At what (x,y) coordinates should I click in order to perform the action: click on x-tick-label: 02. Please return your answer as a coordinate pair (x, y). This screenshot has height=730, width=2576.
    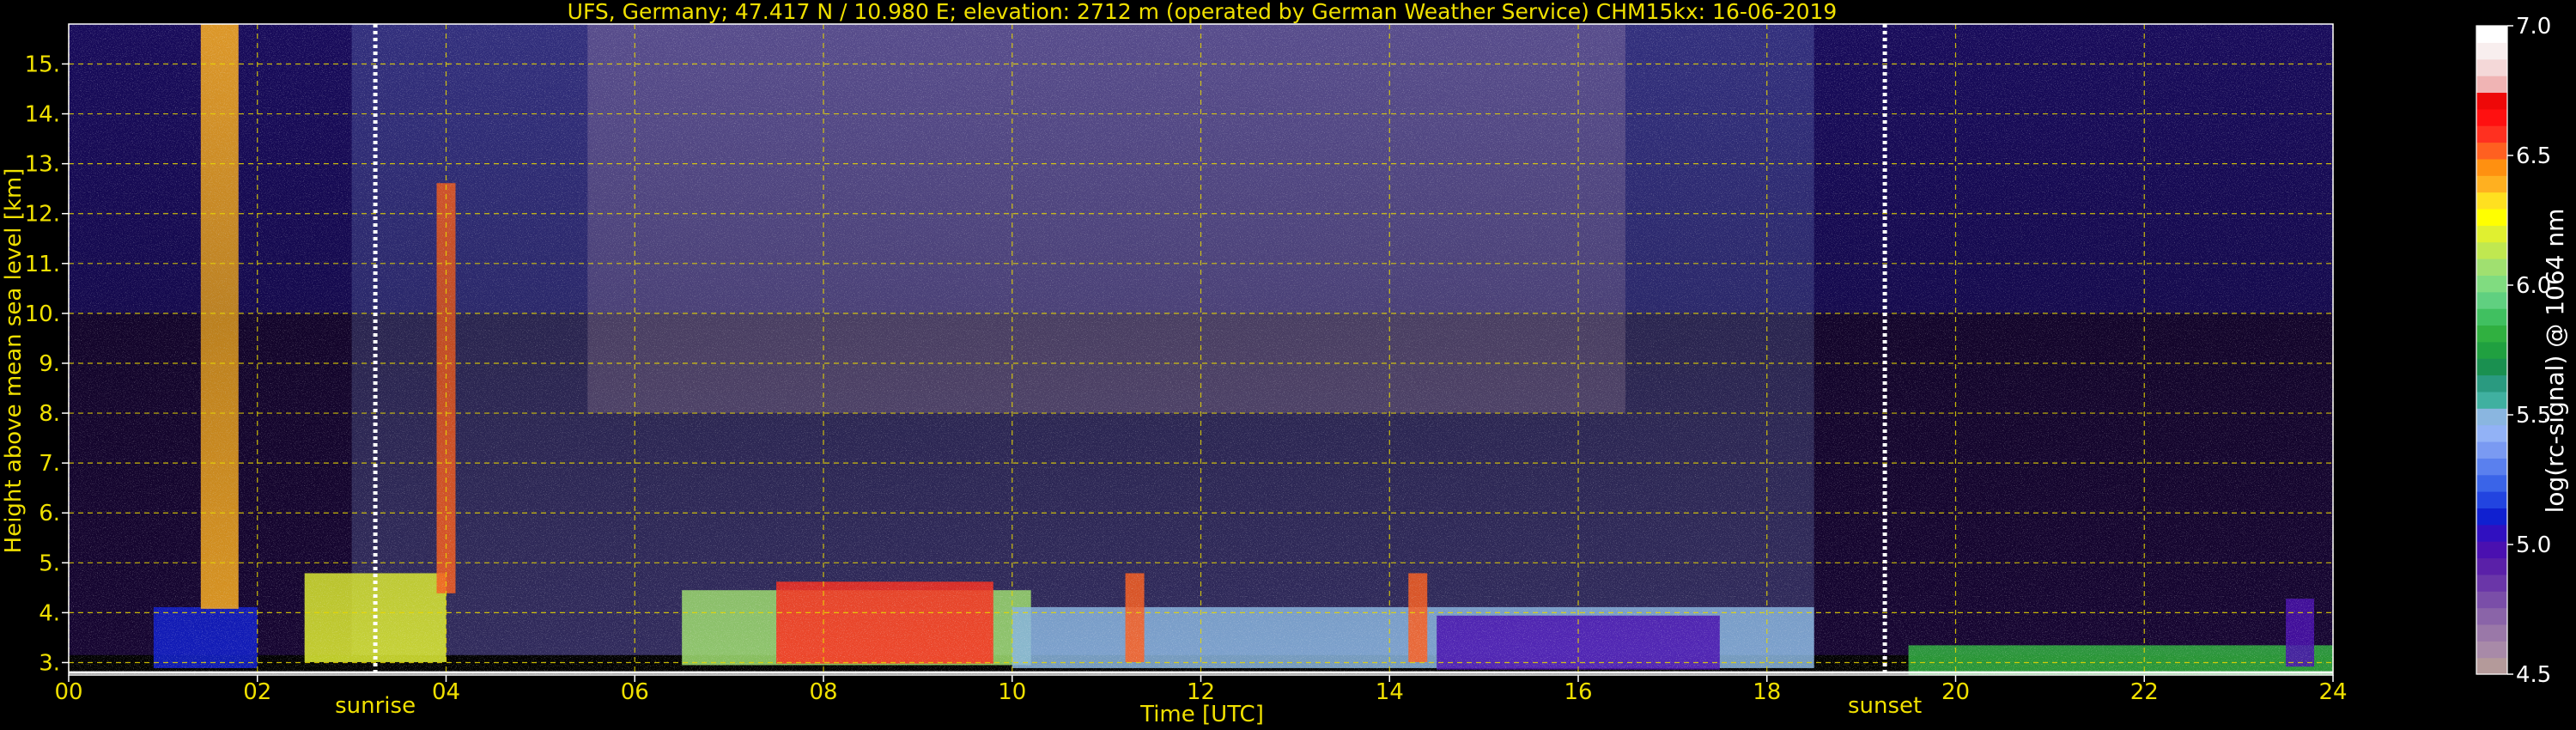
    Looking at the image, I should click on (257, 692).